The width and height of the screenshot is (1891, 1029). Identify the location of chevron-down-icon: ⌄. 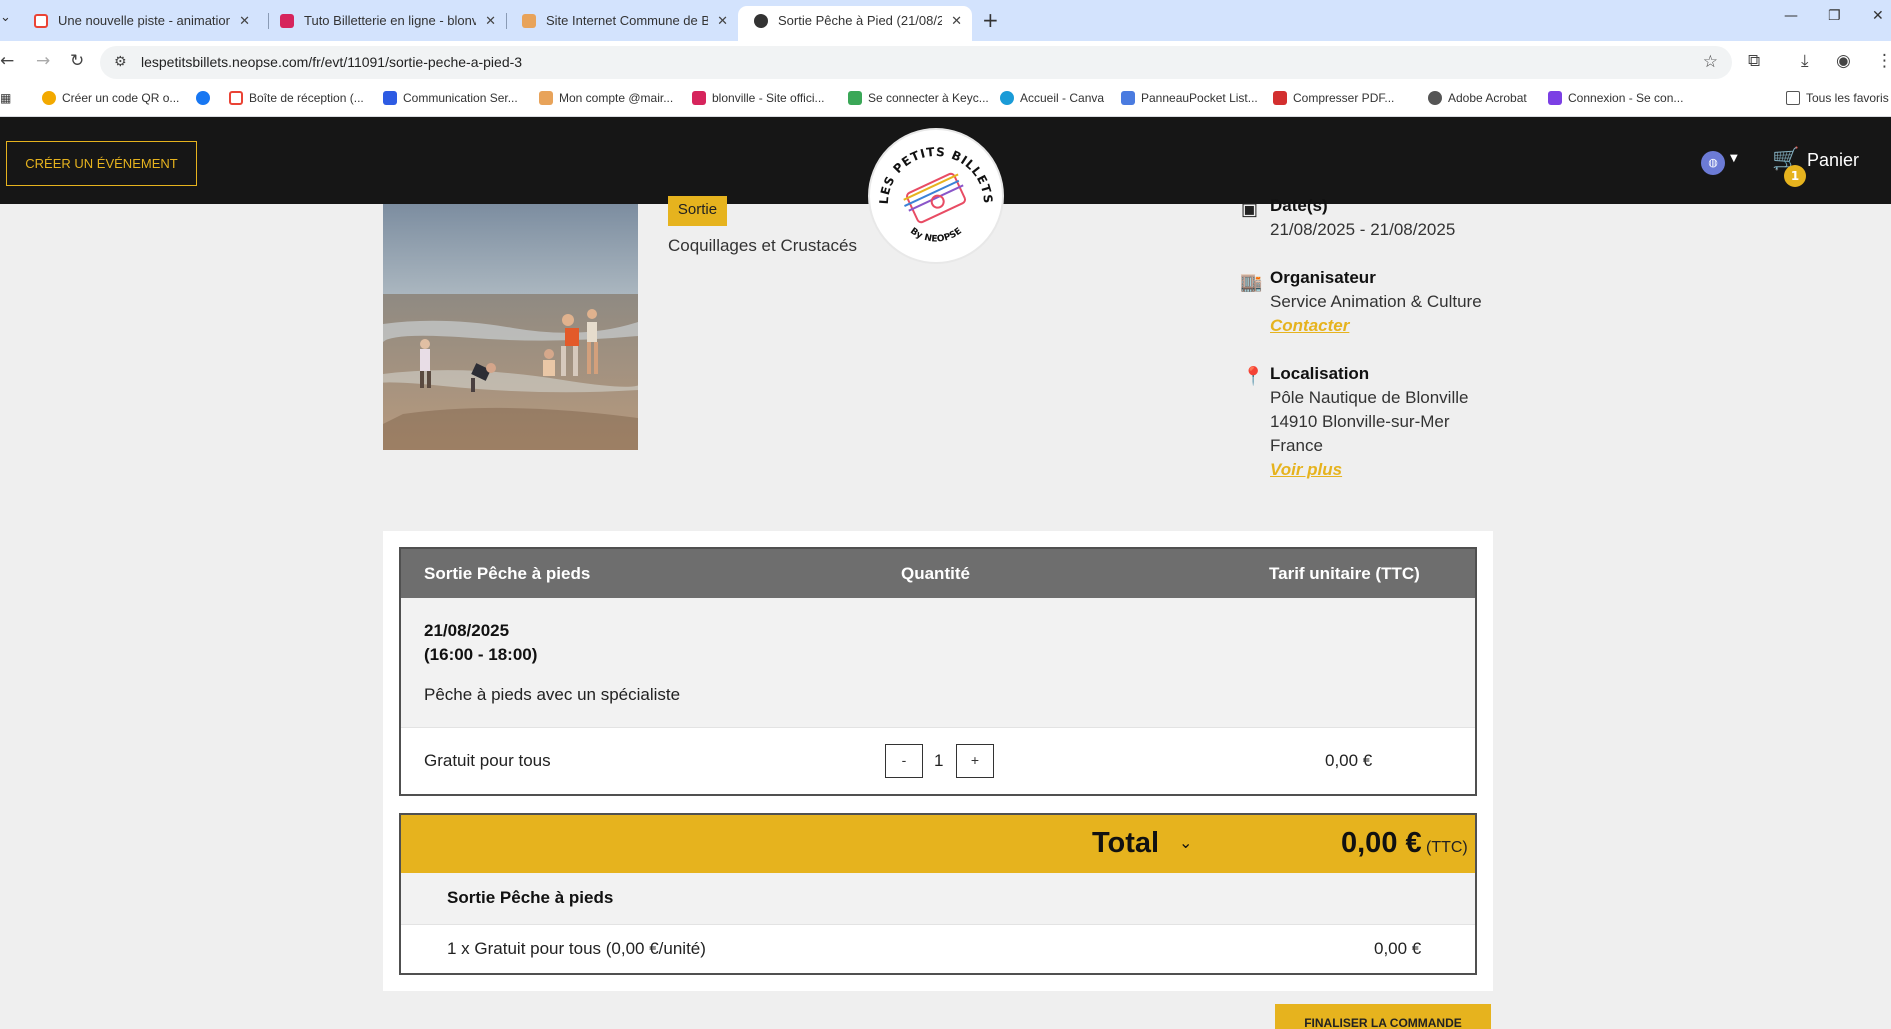
(1185, 843).